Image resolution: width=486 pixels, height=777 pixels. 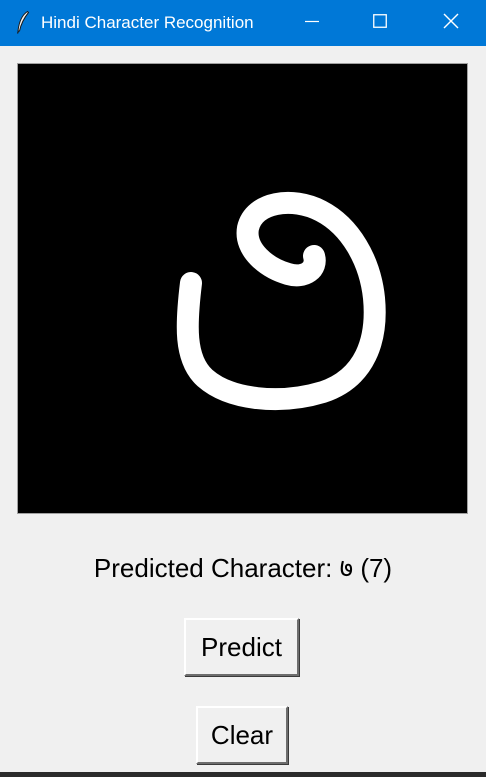 I want to click on minimize-icon, so click(x=312, y=23).